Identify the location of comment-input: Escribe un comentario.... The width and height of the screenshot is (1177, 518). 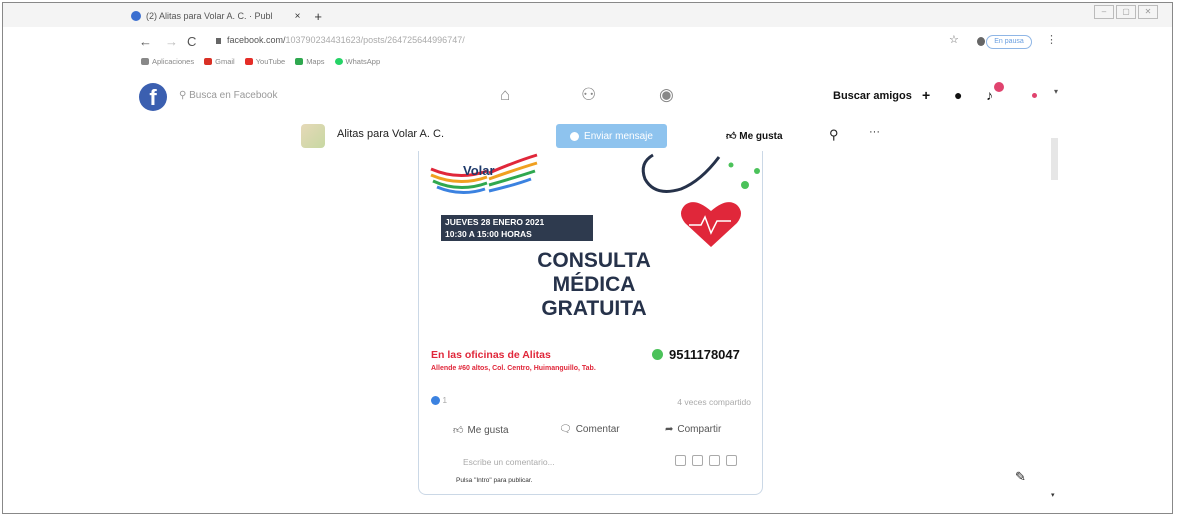
(509, 462).